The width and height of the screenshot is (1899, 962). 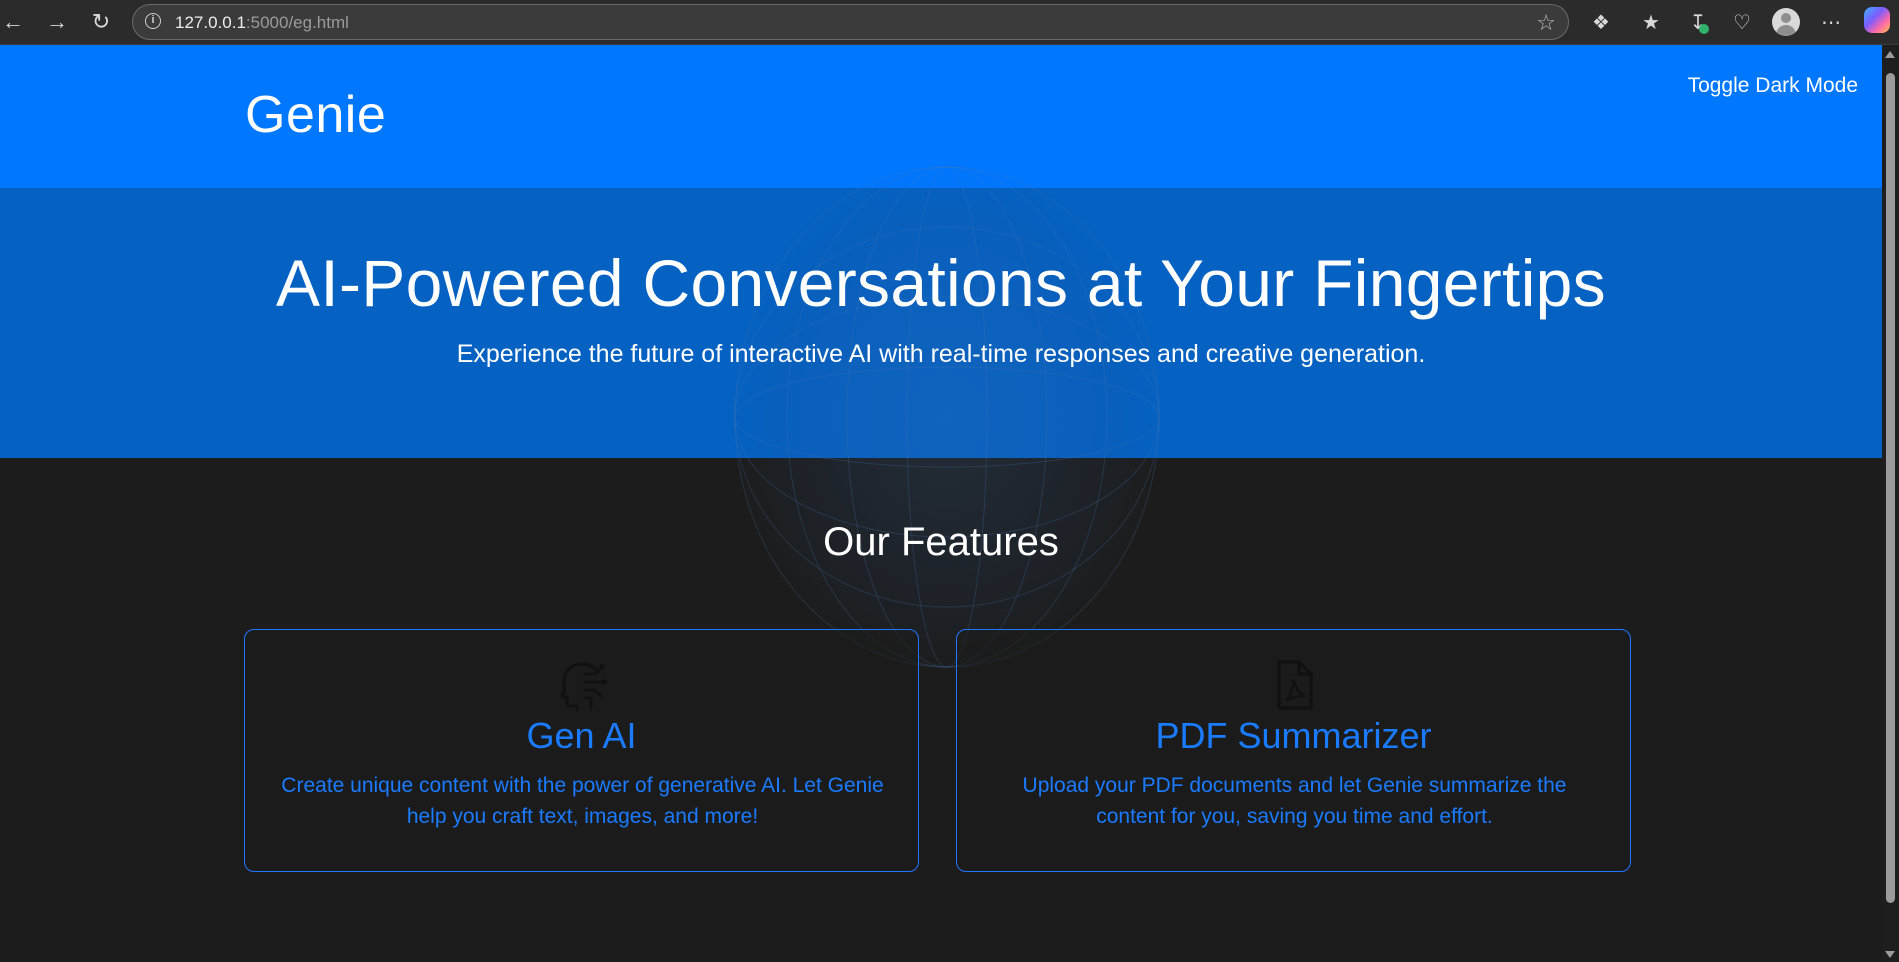 What do you see at coordinates (1704, 29) in the screenshot?
I see `download-complete-badge` at bounding box center [1704, 29].